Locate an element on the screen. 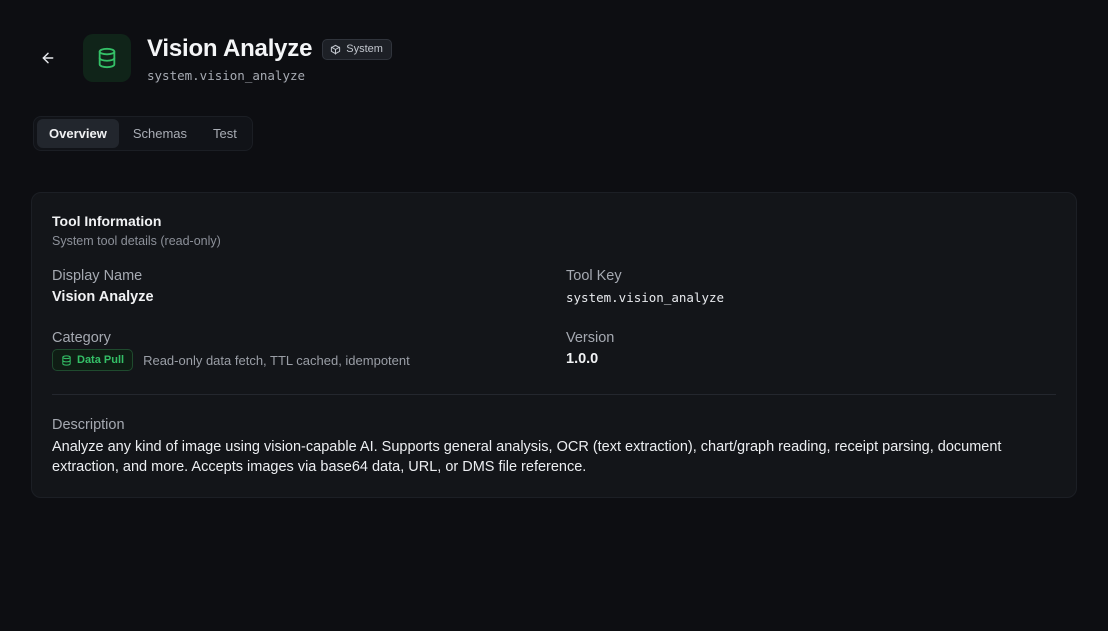 Image resolution: width=1108 pixels, height=631 pixels. tool-key-label: Tool Key is located at coordinates (594, 276).